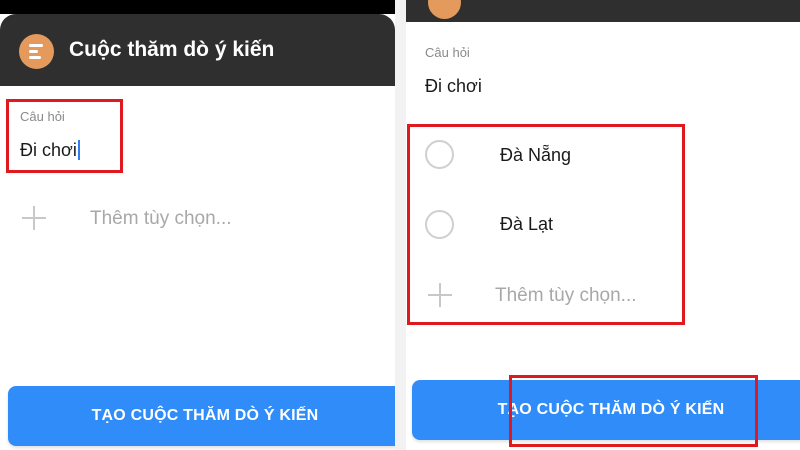 The width and height of the screenshot is (800, 450). Describe the element at coordinates (197, 7) in the screenshot. I see `status-bar` at that location.